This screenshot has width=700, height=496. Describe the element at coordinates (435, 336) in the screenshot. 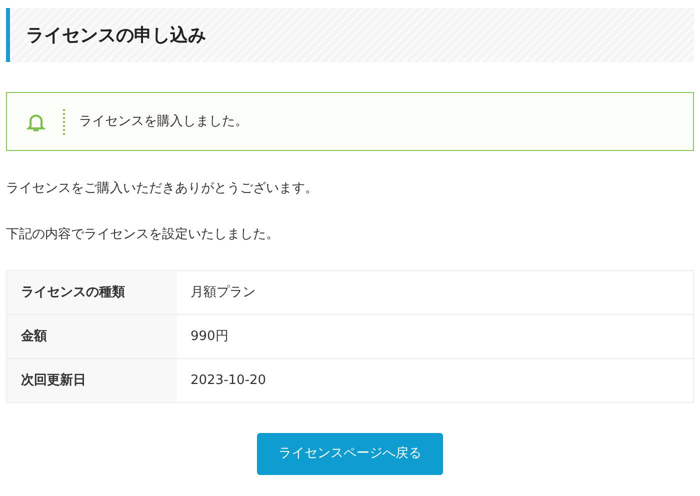

I see `row-value: 990円` at that location.